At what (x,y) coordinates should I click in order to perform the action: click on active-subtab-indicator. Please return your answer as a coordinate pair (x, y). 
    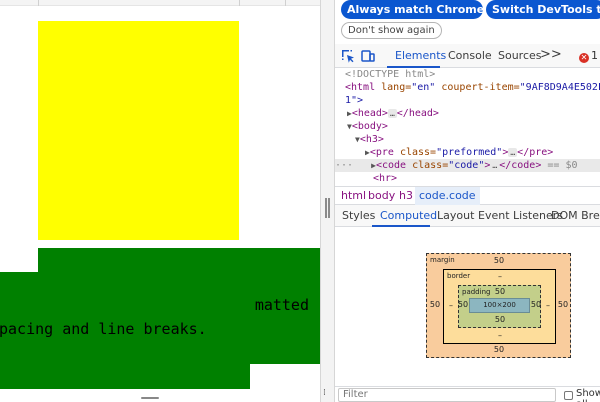
    Looking at the image, I should click on (401, 226).